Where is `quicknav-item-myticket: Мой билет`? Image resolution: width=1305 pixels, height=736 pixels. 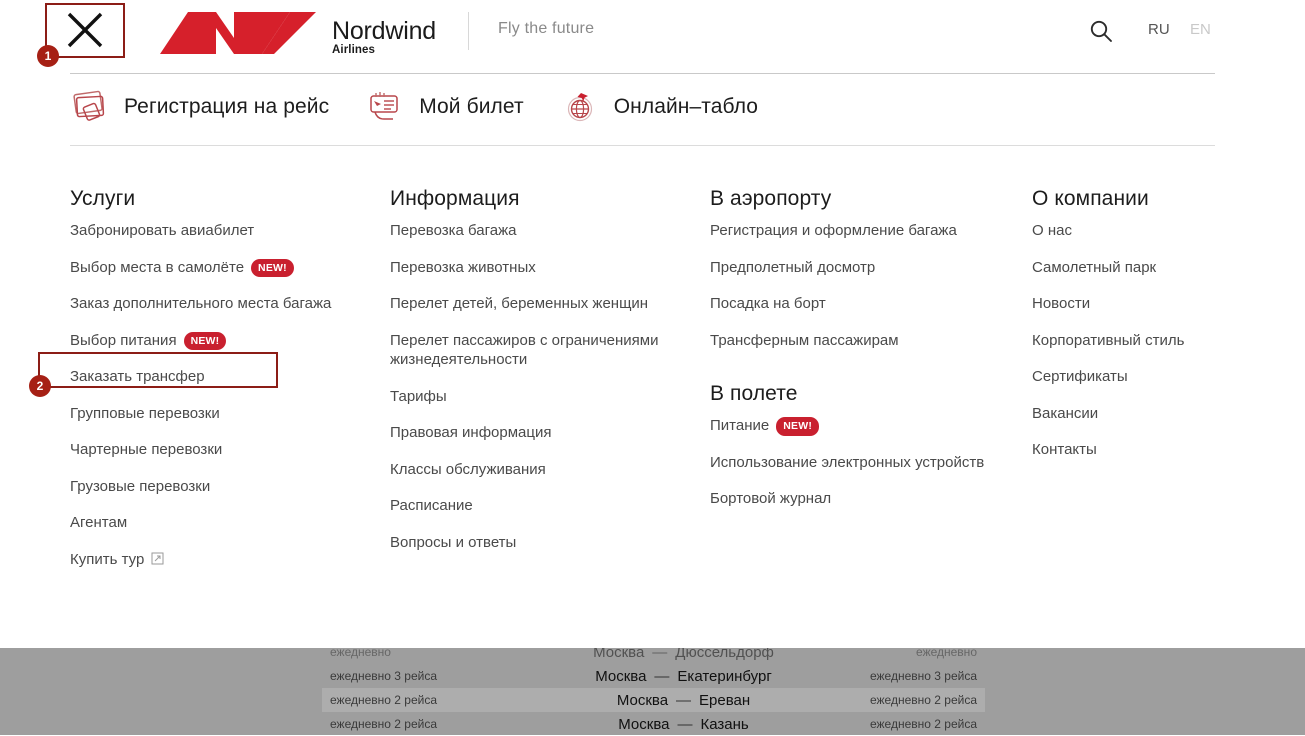 quicknav-item-myticket: Мой билет is located at coordinates (444, 107).